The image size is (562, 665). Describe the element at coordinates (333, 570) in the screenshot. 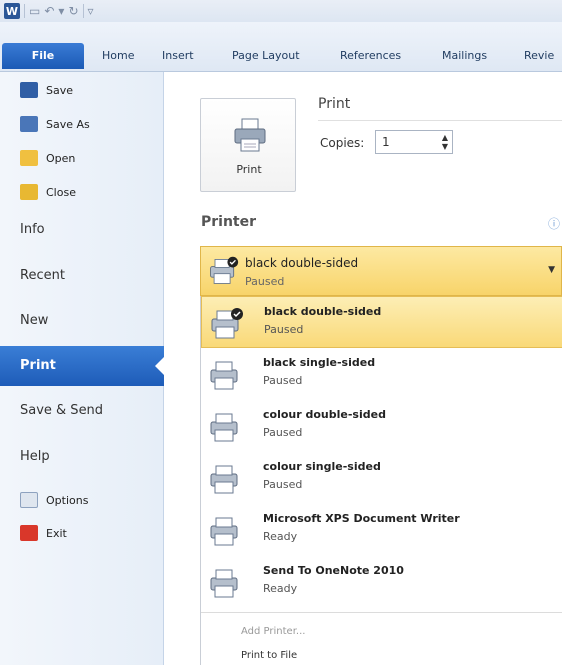

I see `printer-name: Send To OneNote 2010` at that location.